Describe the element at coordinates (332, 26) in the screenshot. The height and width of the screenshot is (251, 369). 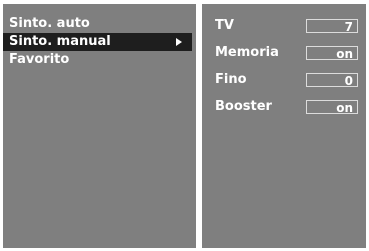
I see `setting-value-tv: 7` at that location.